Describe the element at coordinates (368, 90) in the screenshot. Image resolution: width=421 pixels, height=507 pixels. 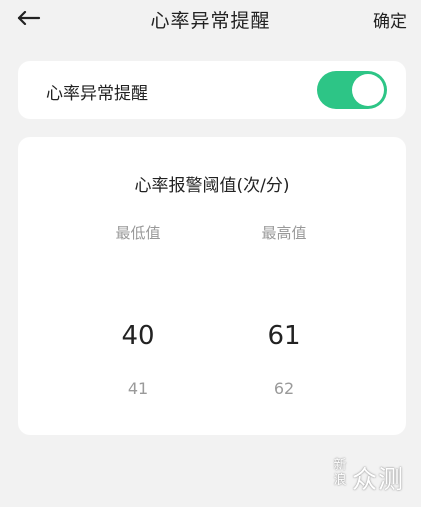
I see `switch-knob` at that location.